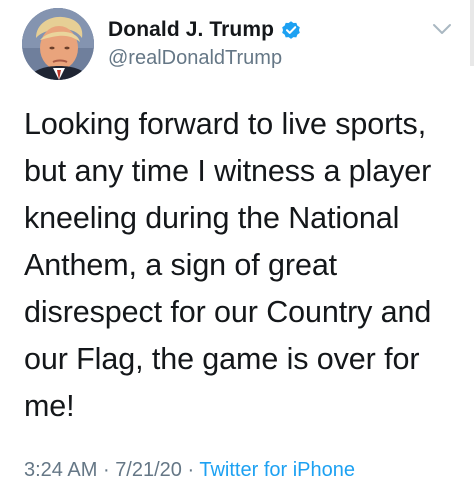  I want to click on avatar, so click(58, 44).